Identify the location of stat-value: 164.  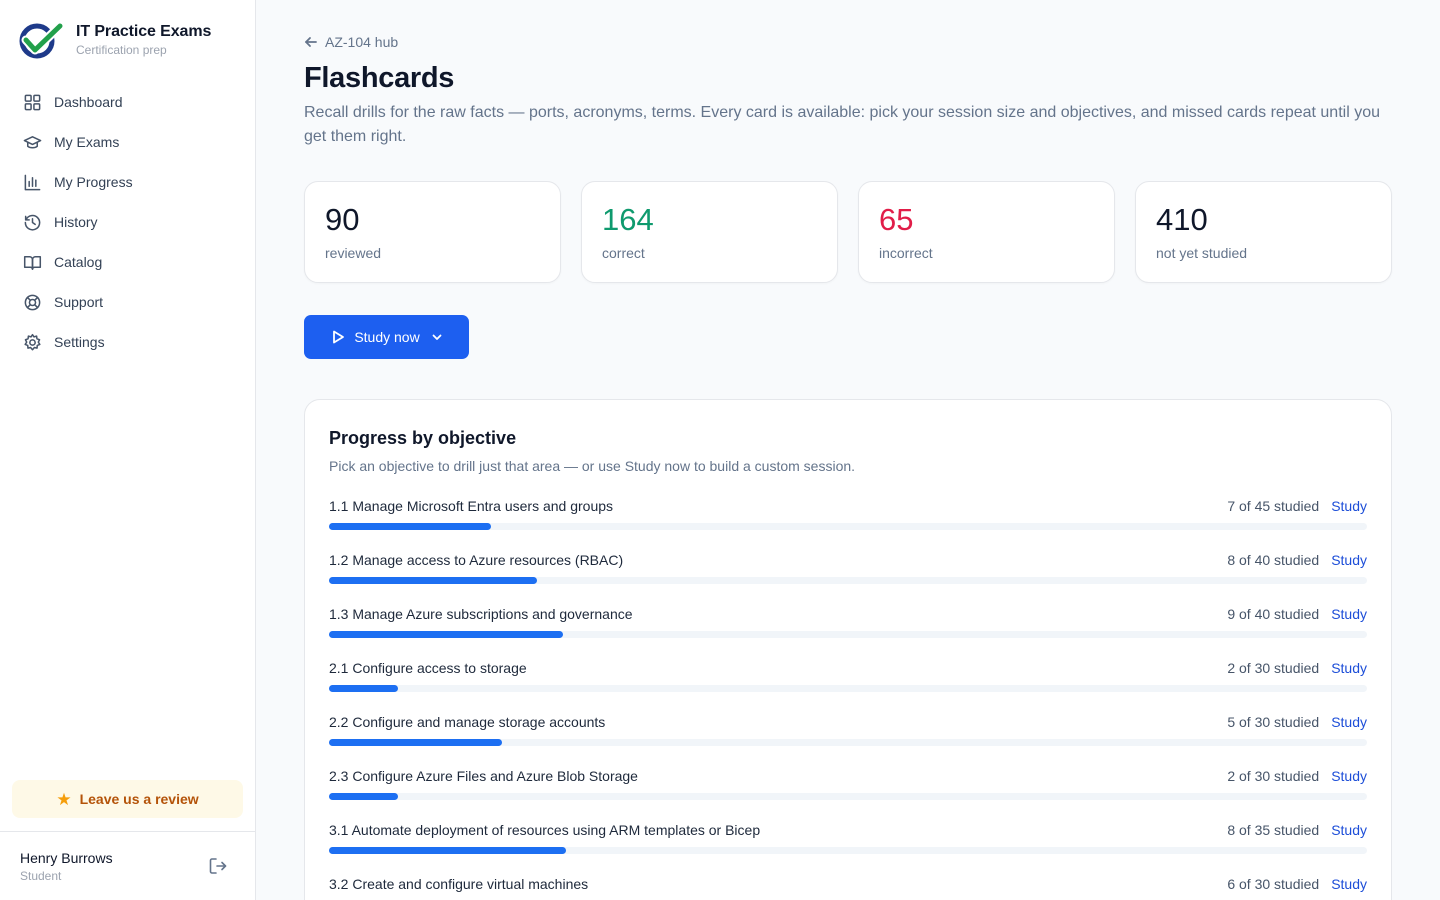
(628, 219).